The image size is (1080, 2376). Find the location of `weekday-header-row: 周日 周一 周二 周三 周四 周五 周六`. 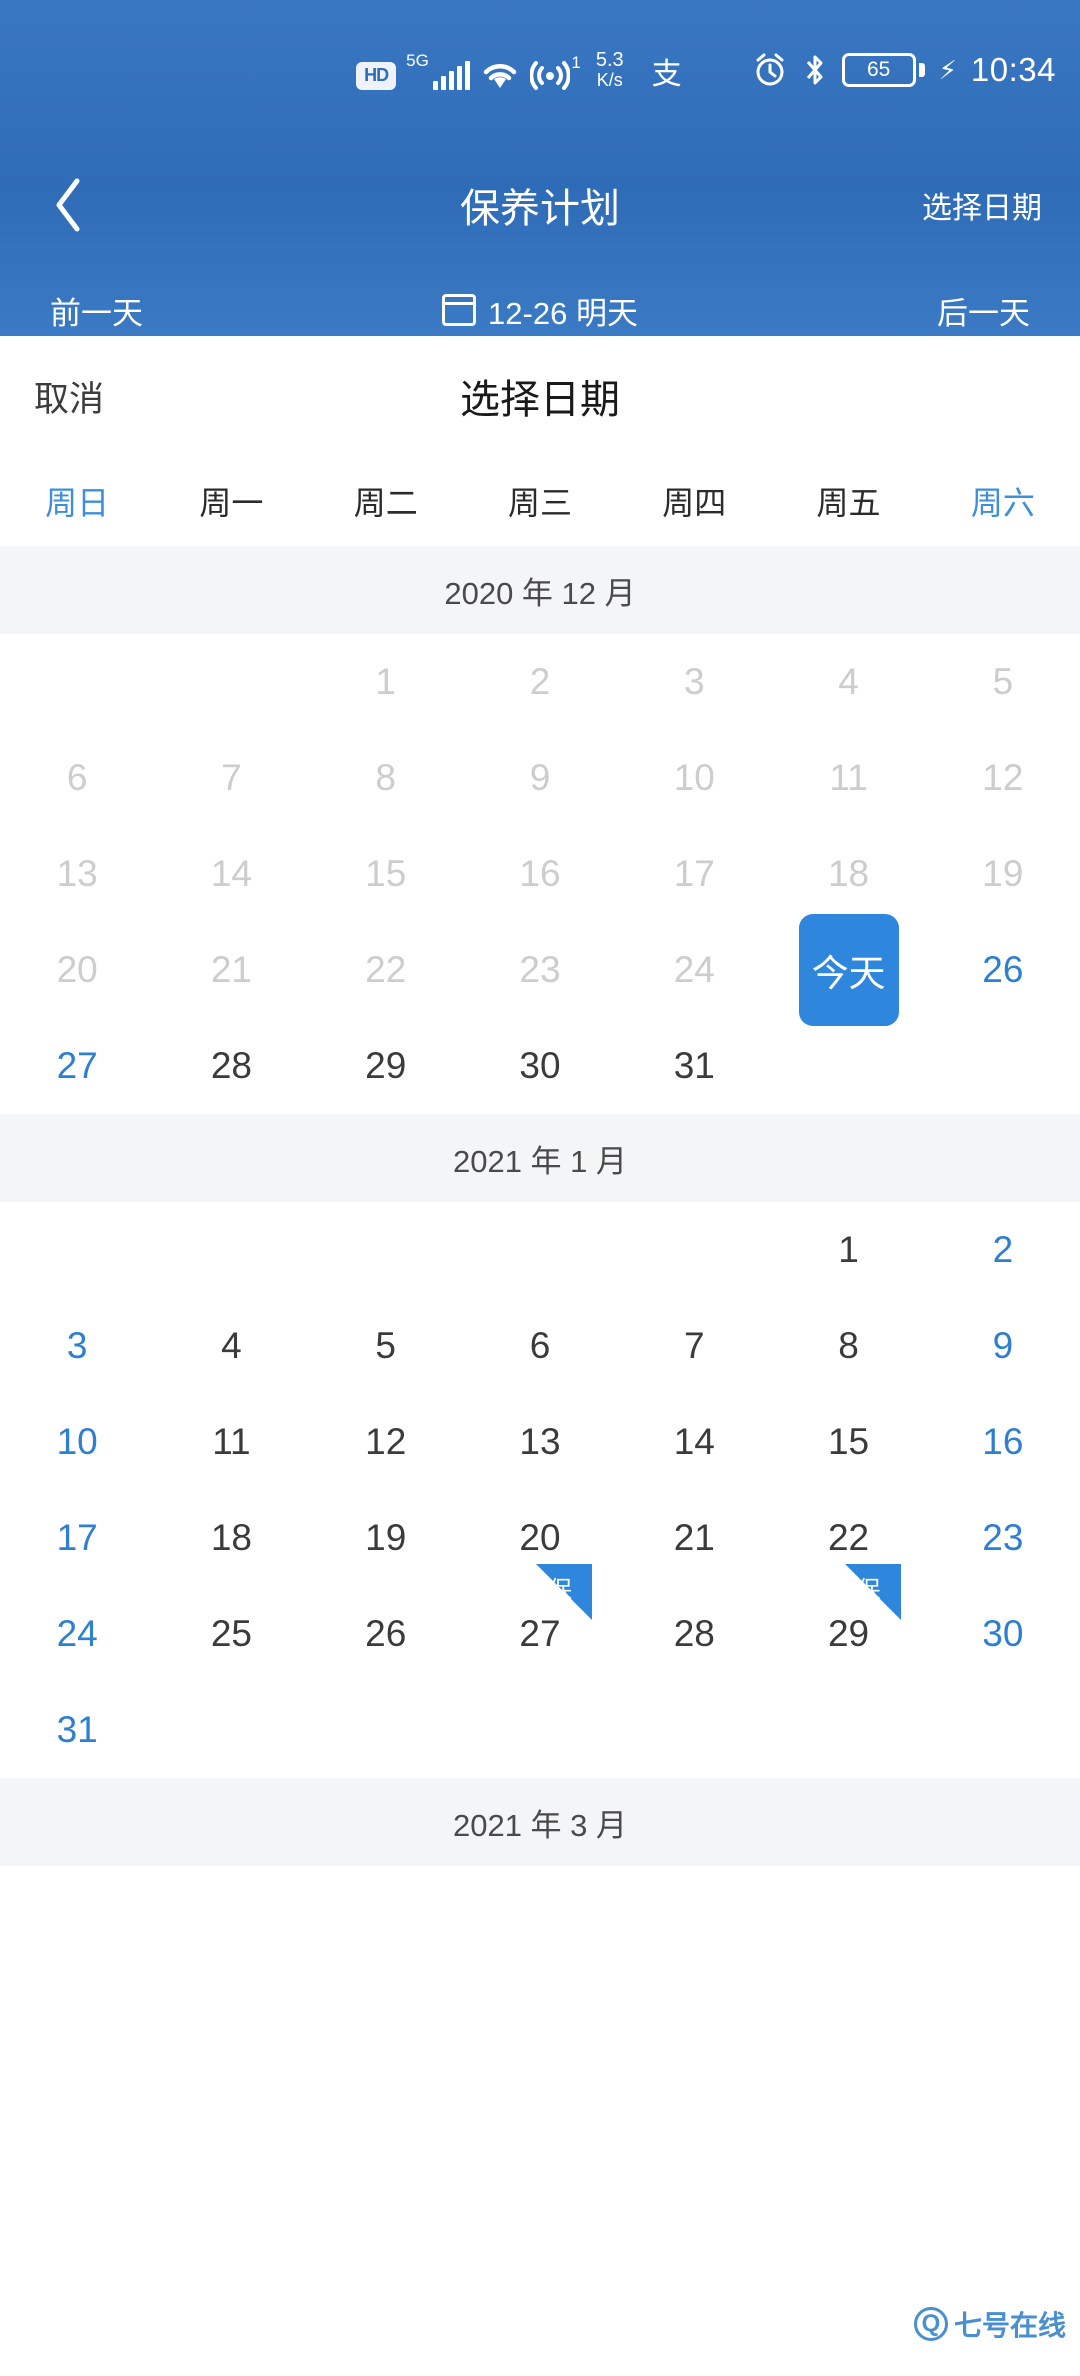

weekday-header-row: 周日 周一 周二 周三 周四 周五 周六 is located at coordinates (540, 501).